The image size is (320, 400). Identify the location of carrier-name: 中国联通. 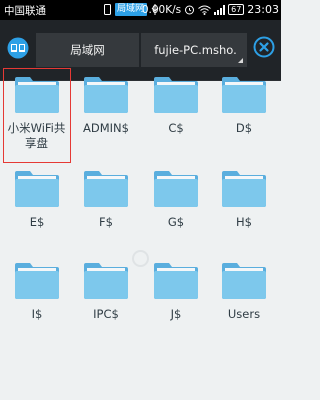
(25, 11).